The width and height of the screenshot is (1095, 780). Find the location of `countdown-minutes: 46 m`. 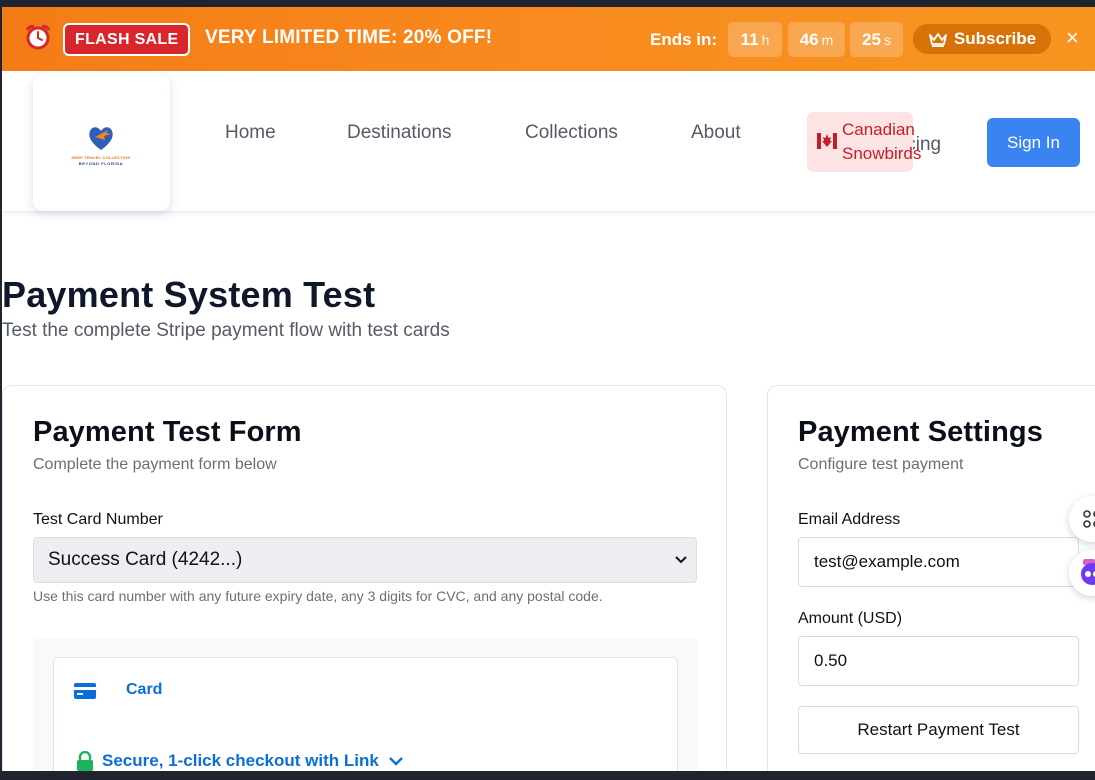

countdown-minutes: 46 m is located at coordinates (816, 39).